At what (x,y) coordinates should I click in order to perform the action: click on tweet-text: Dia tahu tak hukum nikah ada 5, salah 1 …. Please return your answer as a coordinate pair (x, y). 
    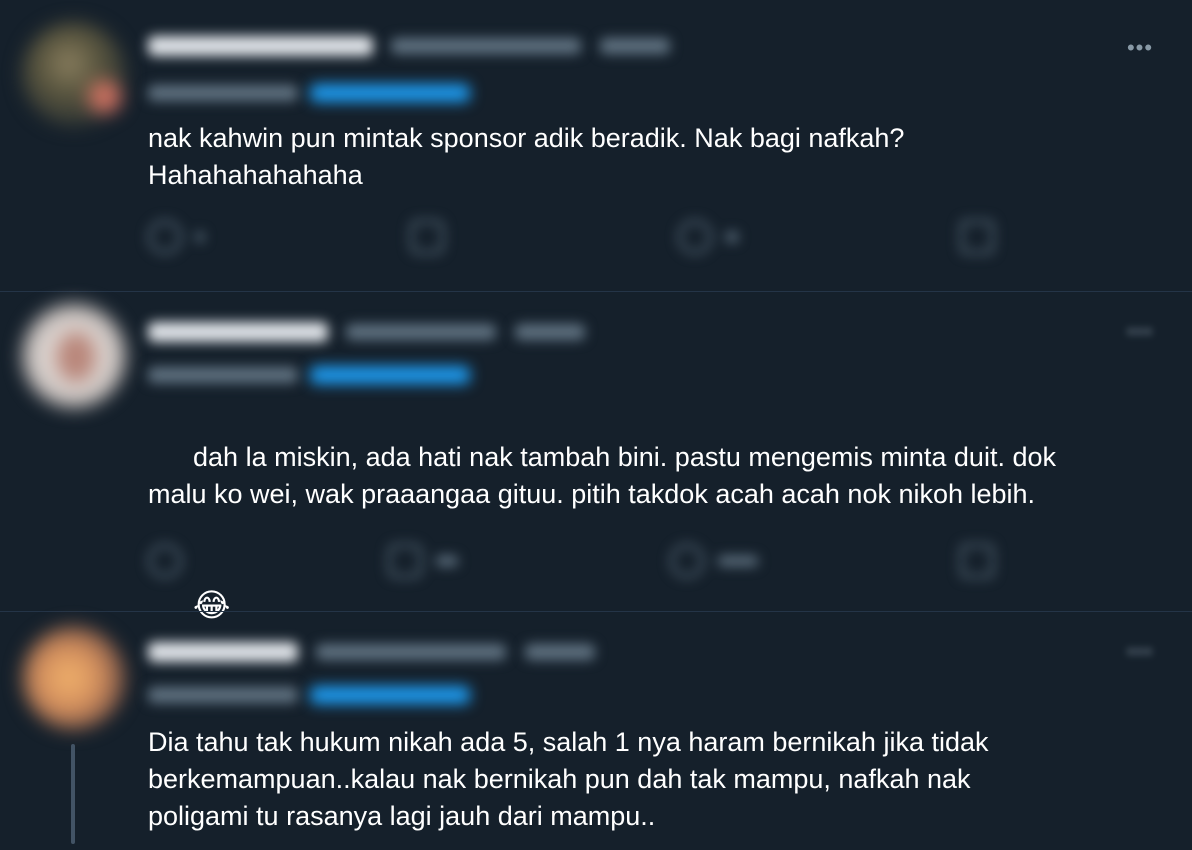
    Looking at the image, I should click on (568, 779).